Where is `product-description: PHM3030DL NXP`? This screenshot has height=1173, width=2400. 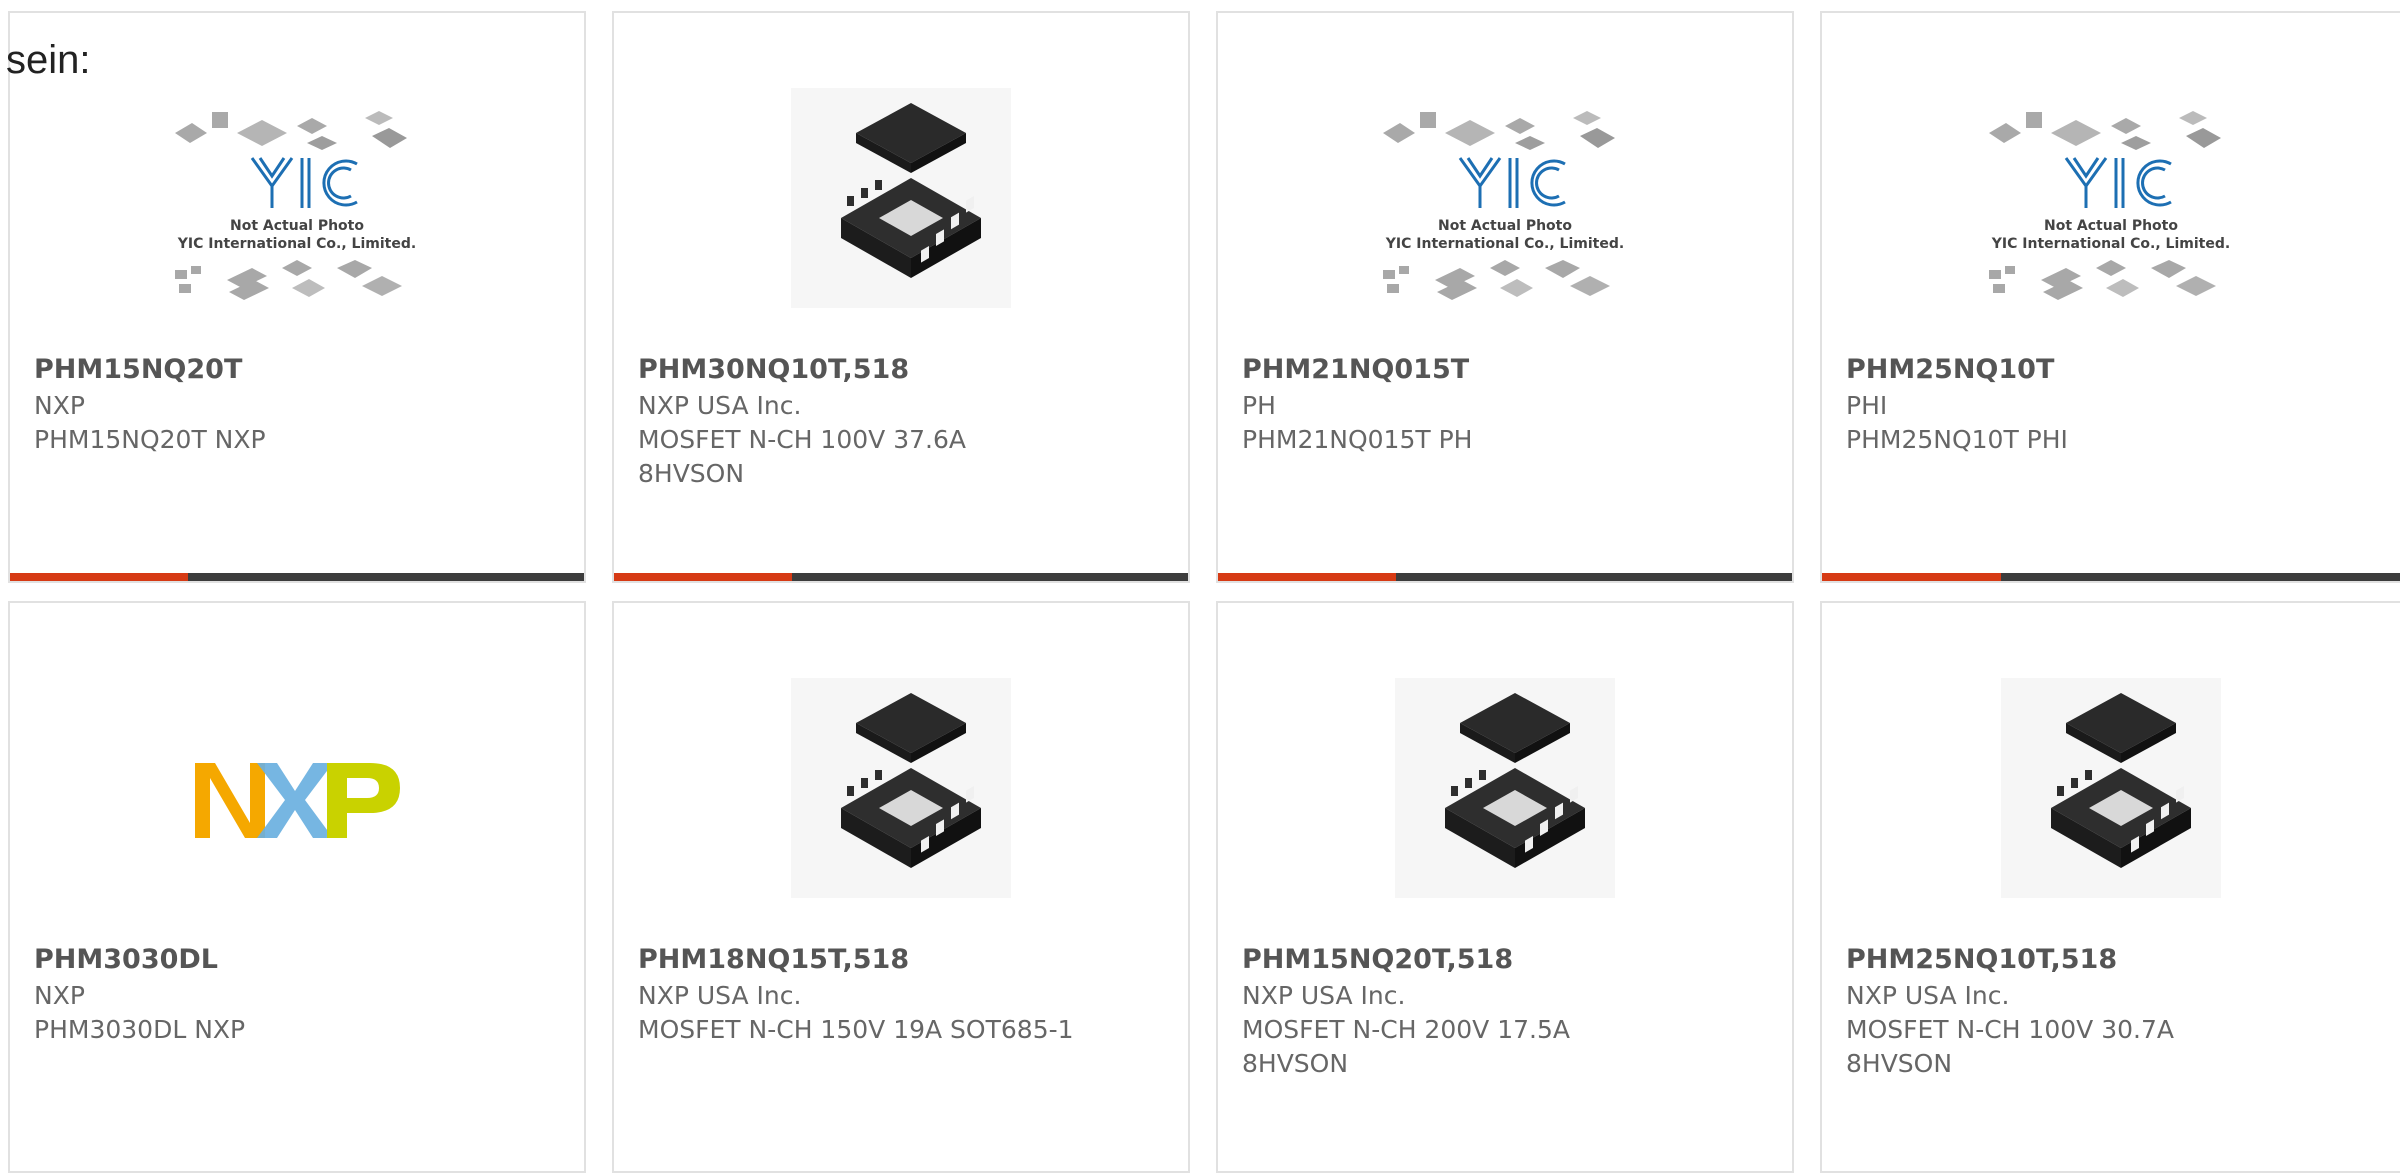
product-description: PHM3030DL NXP is located at coordinates (140, 1029).